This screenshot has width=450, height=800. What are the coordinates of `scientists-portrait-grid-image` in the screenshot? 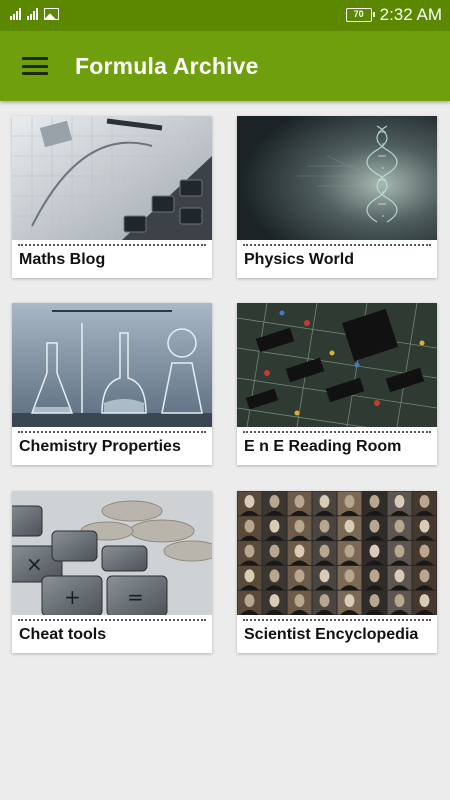 It's located at (337, 553).